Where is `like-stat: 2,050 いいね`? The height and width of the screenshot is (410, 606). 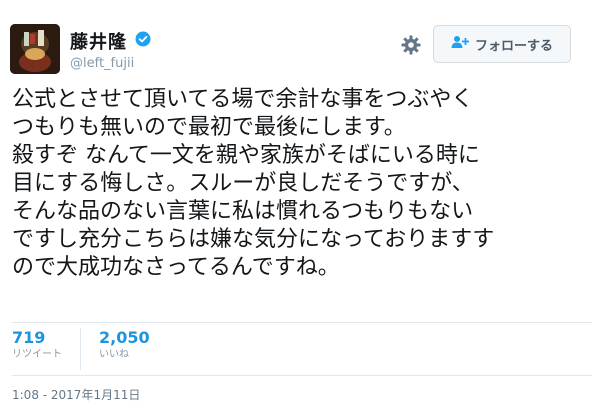
like-stat: 2,050 いいね is located at coordinates (133, 349).